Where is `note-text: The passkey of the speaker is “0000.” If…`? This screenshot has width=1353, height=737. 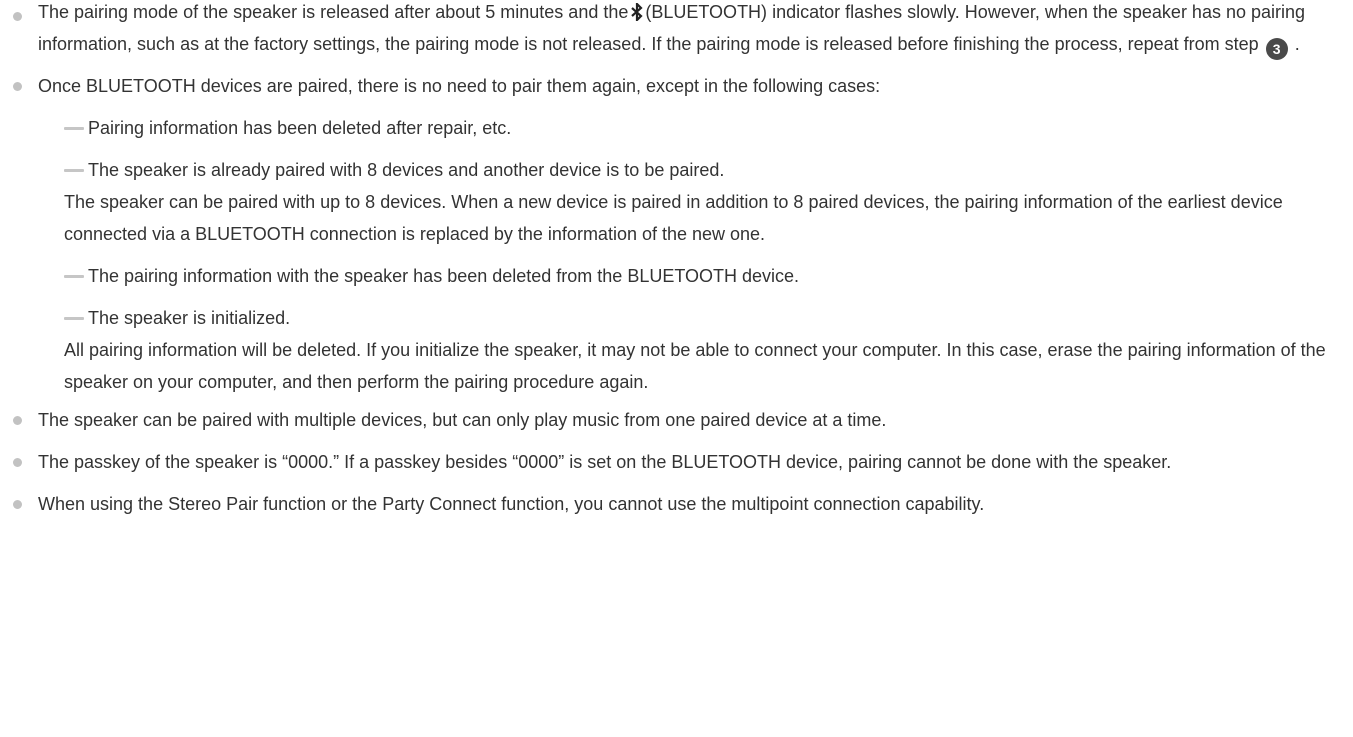 note-text: The passkey of the speaker is “0000.” If… is located at coordinates (605, 462).